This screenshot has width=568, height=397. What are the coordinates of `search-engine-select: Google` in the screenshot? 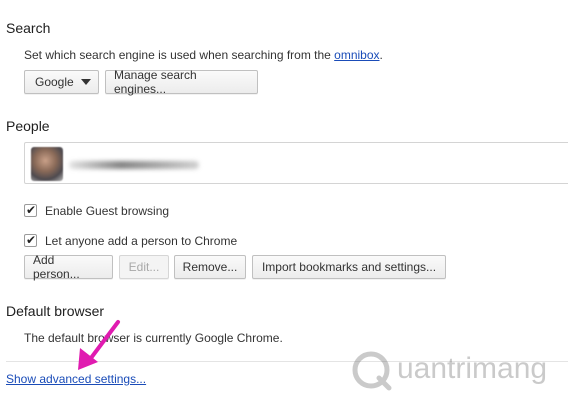 It's located at (61, 82).